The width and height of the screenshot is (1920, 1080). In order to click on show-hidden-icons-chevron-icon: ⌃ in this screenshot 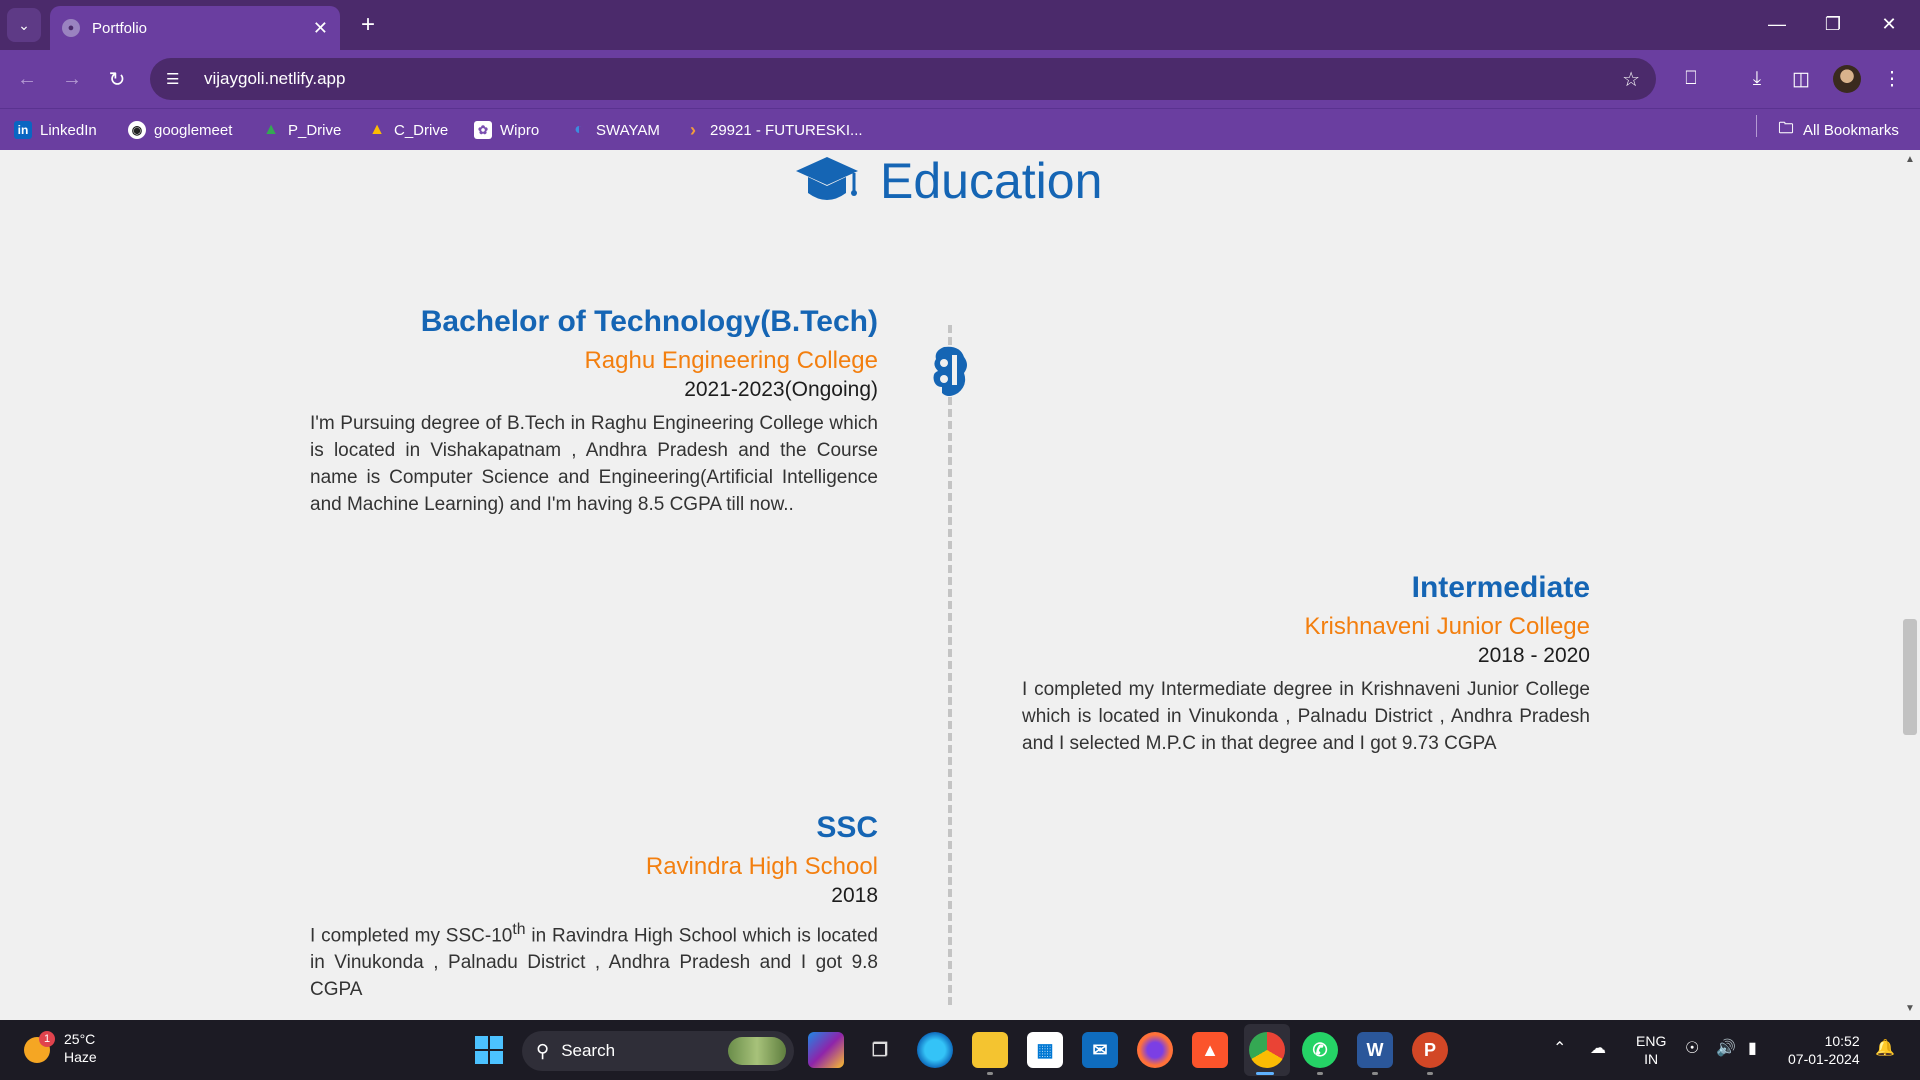, I will do `click(1559, 1048)`.